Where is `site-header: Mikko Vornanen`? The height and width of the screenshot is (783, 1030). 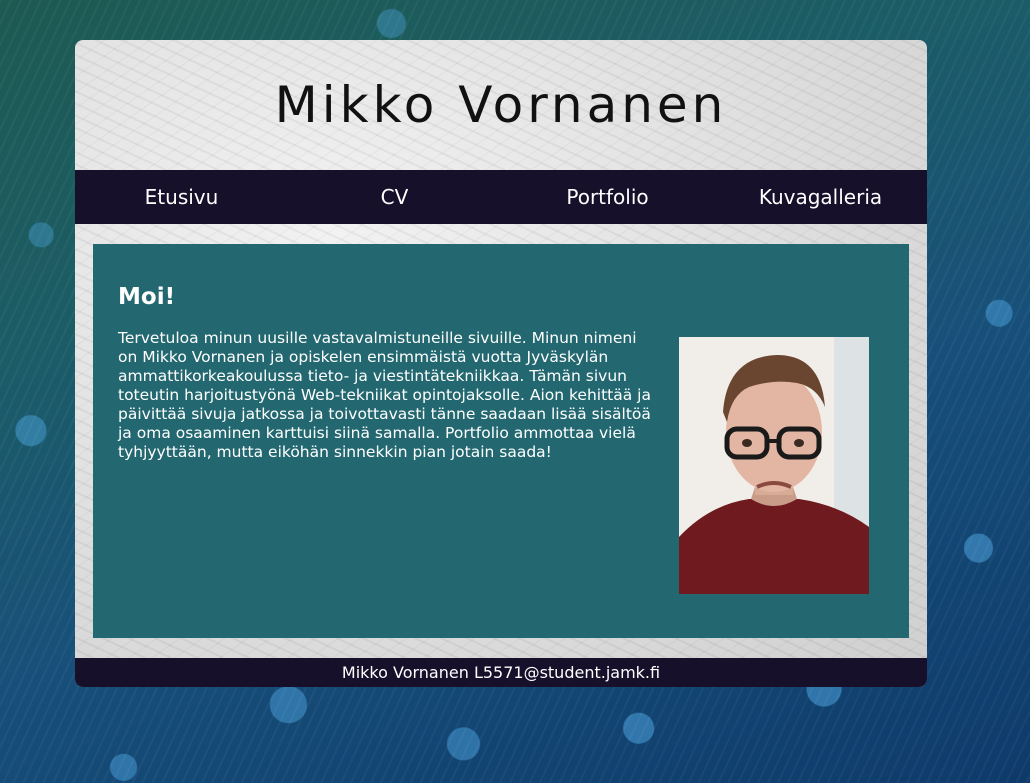 site-header: Mikko Vornanen is located at coordinates (501, 105).